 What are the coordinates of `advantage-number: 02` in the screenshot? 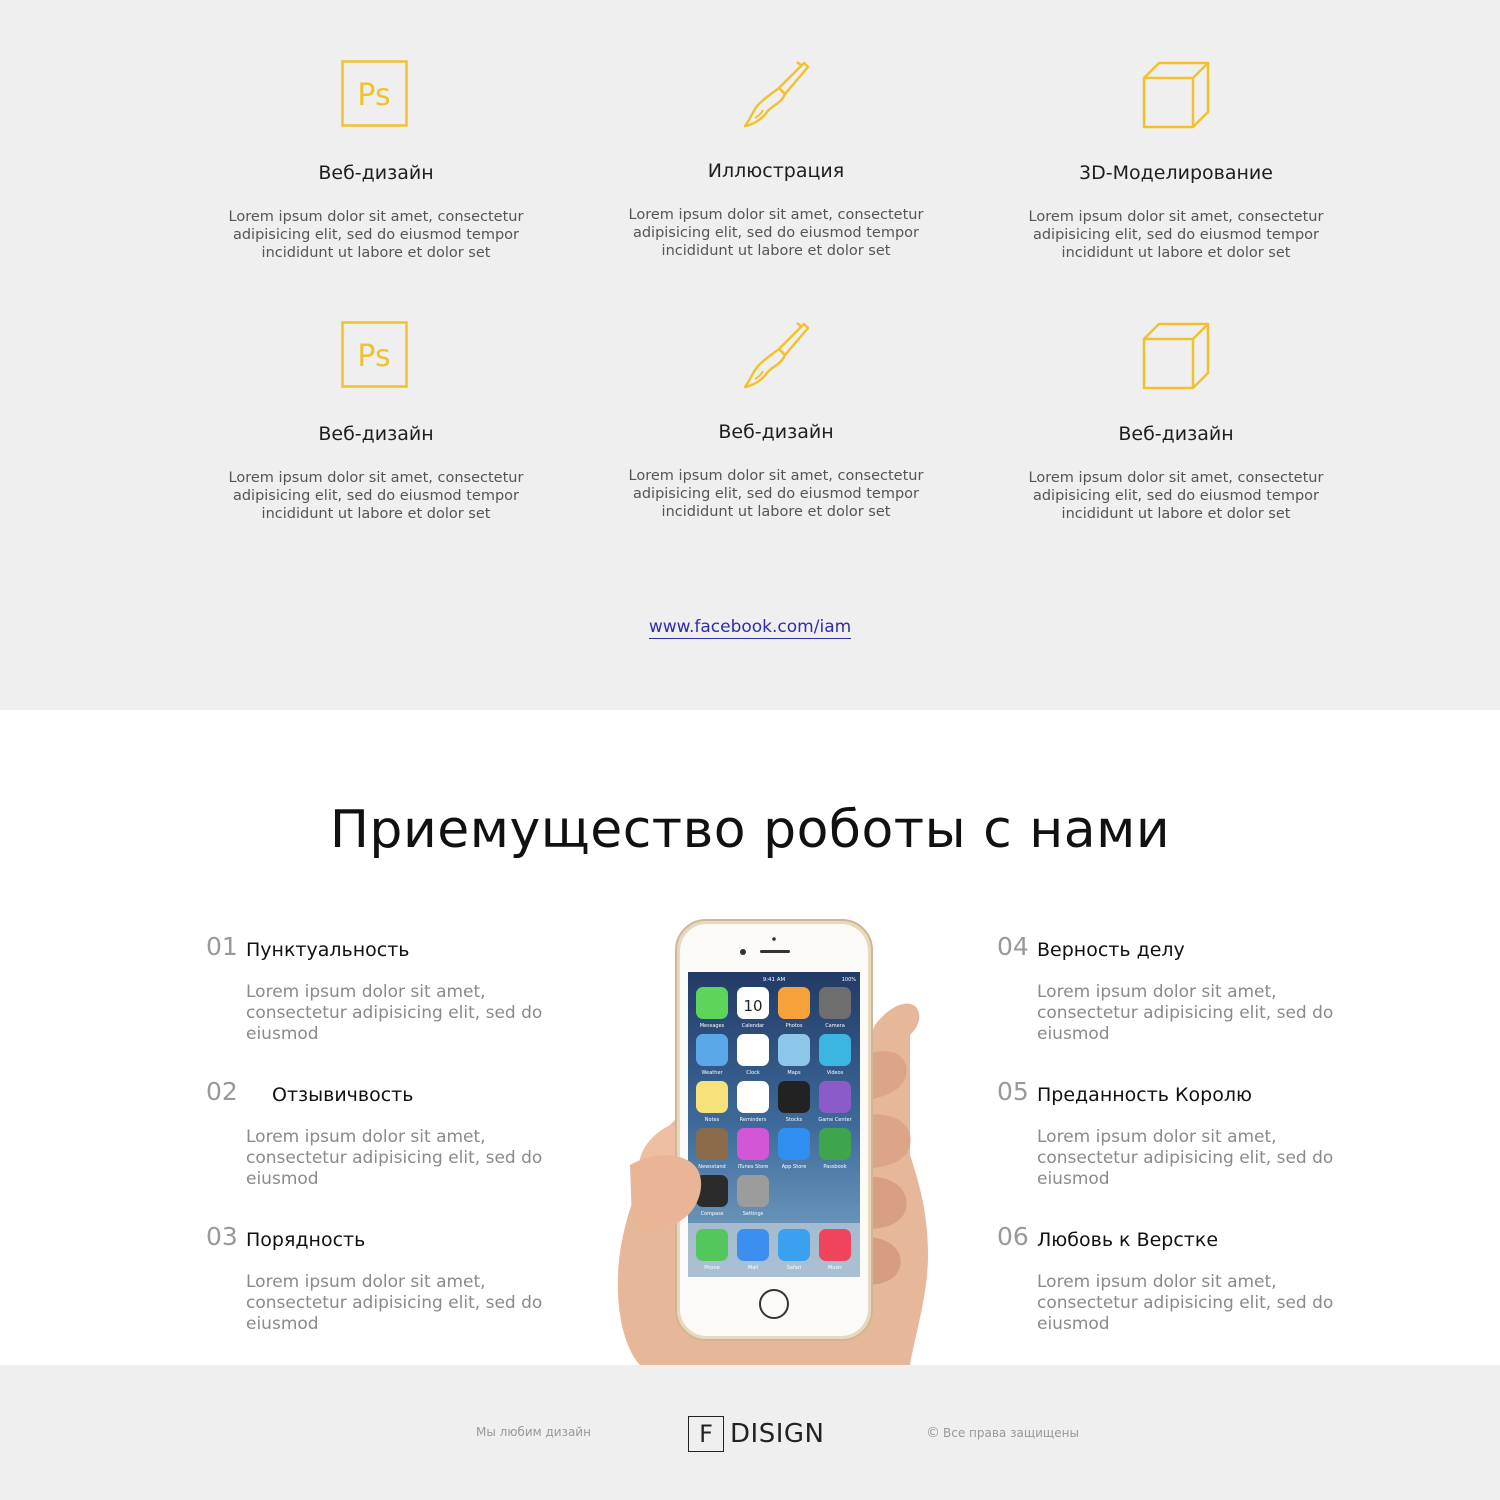 It's located at (222, 1091).